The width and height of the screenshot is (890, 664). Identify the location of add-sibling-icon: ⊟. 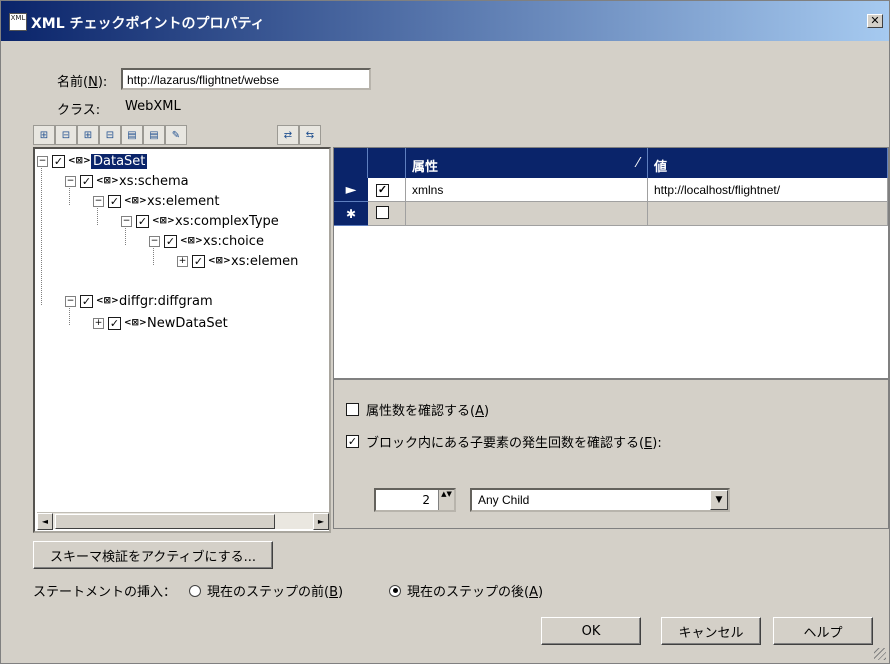
(66, 135).